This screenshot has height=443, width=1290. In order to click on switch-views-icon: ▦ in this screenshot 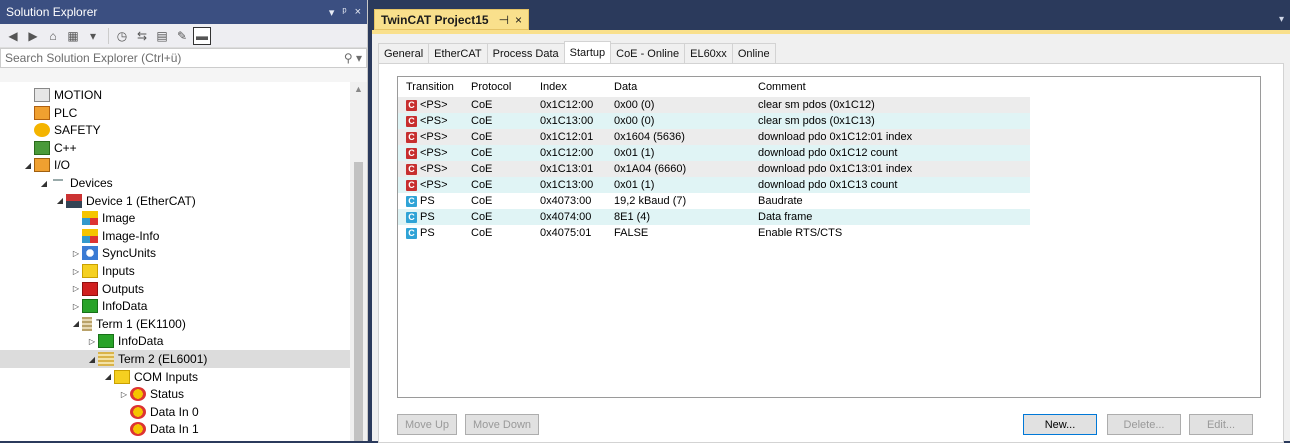, I will do `click(73, 36)`.